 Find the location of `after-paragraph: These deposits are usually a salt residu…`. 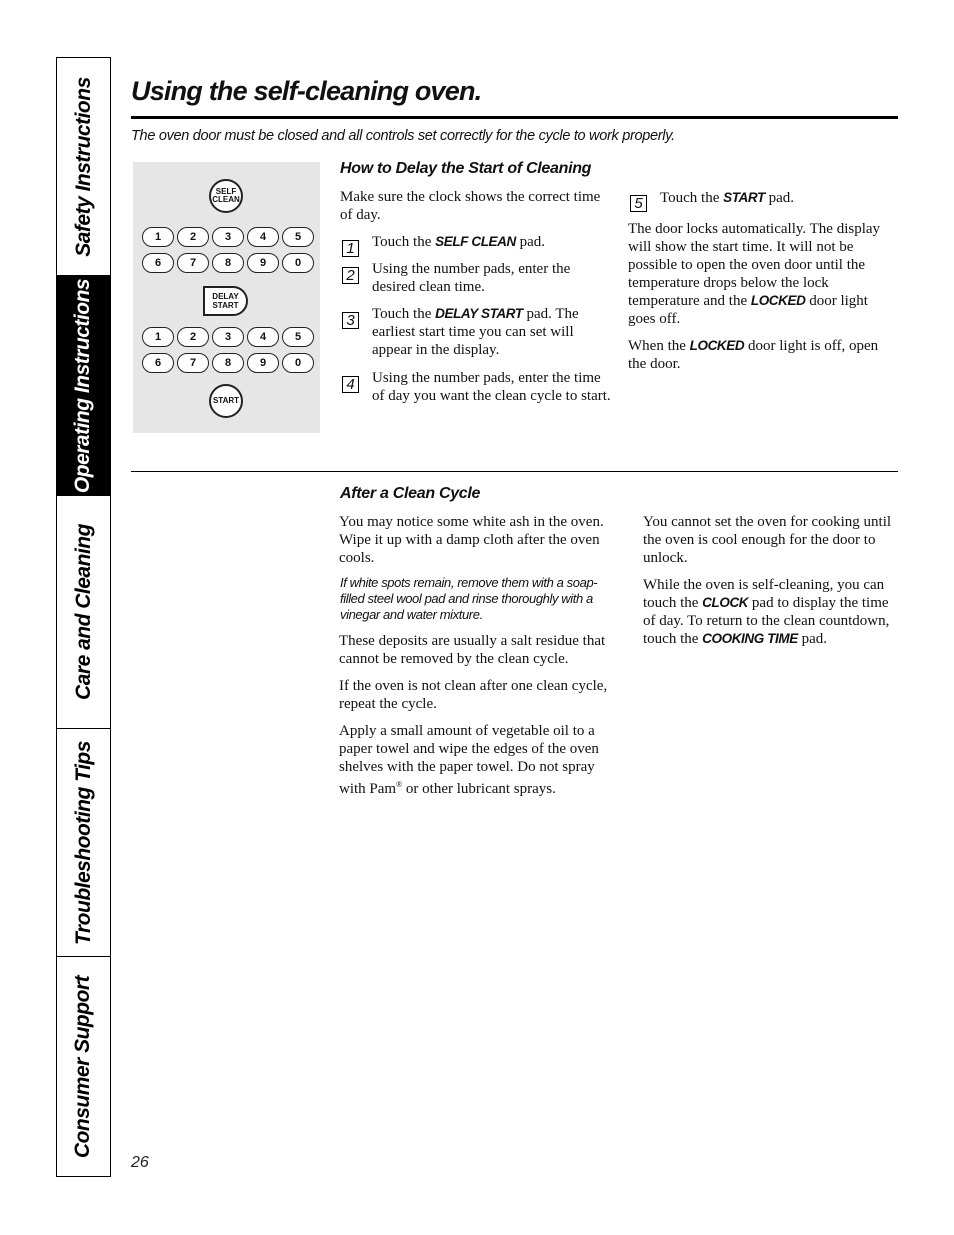

after-paragraph: These deposits are usually a salt residu… is located at coordinates (472, 650).